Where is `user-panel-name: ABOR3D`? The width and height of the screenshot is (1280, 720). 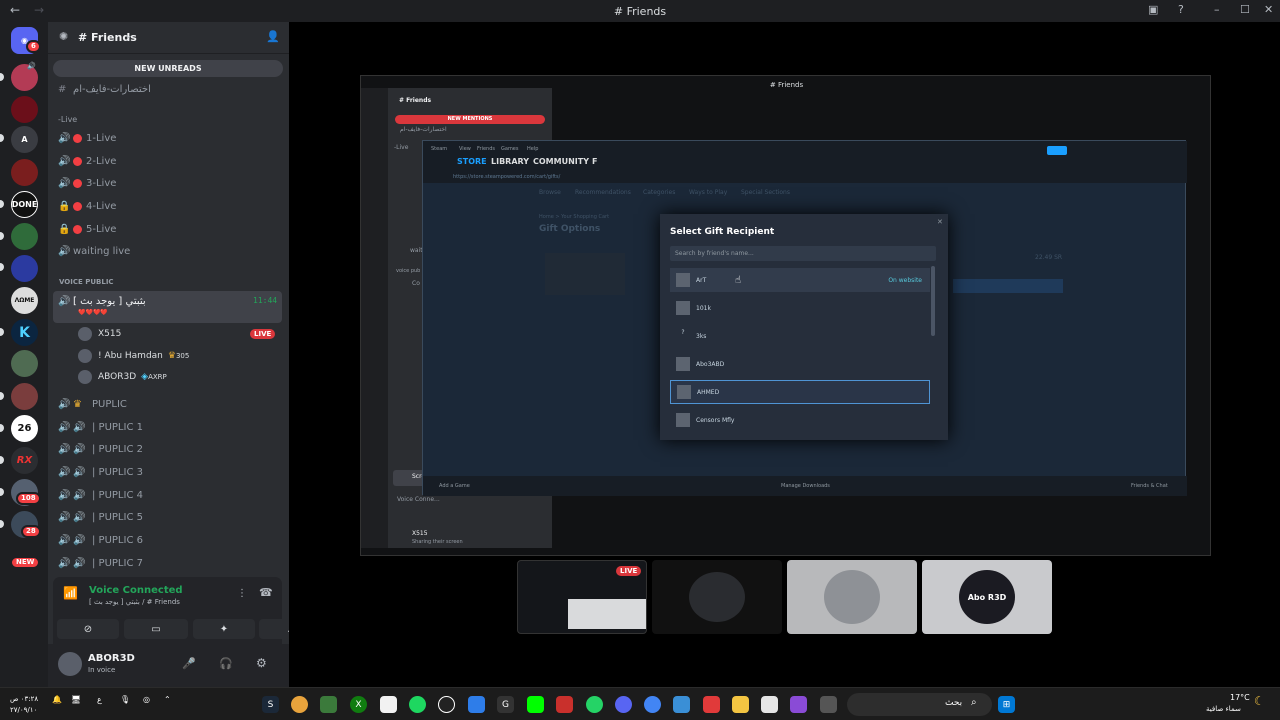 user-panel-name: ABOR3D is located at coordinates (111, 658).